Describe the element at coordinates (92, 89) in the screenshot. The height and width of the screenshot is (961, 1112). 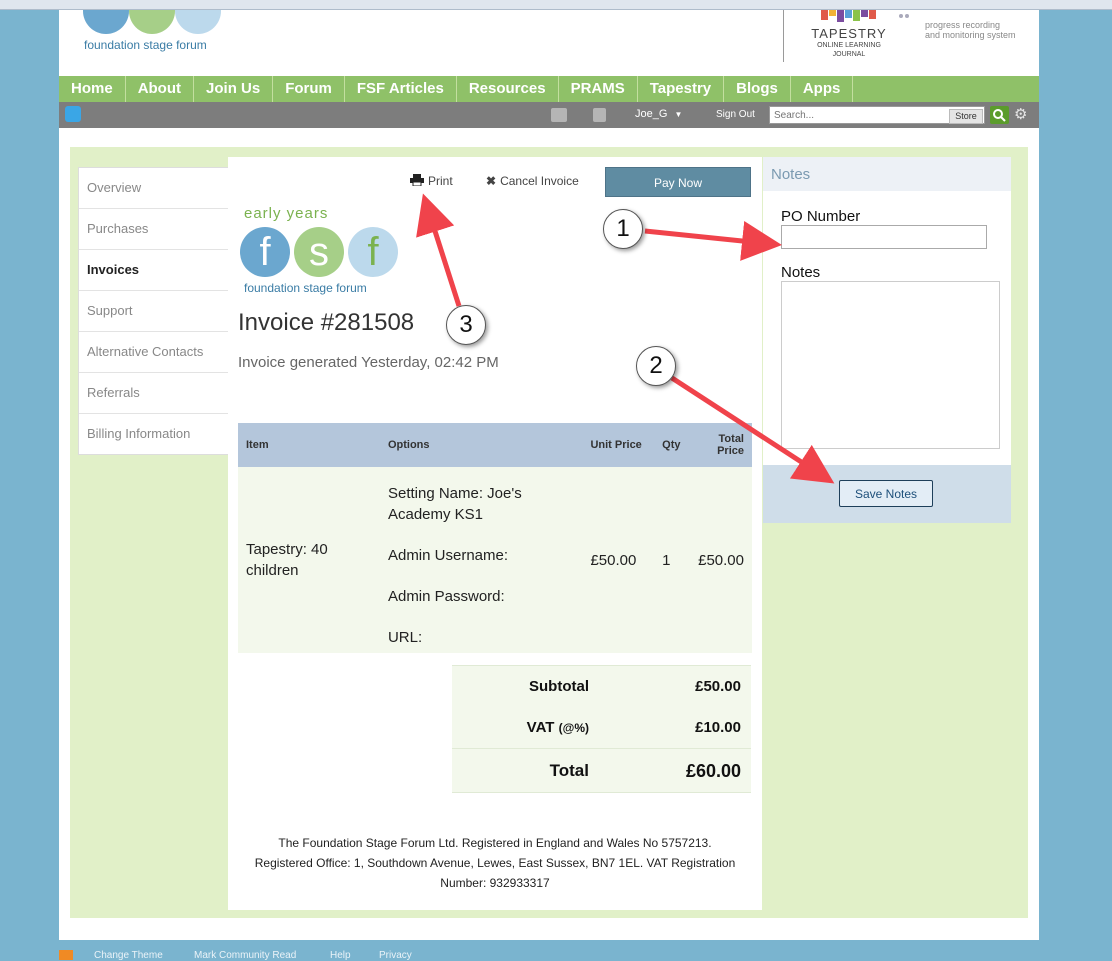
I see `nav-home: Home` at that location.